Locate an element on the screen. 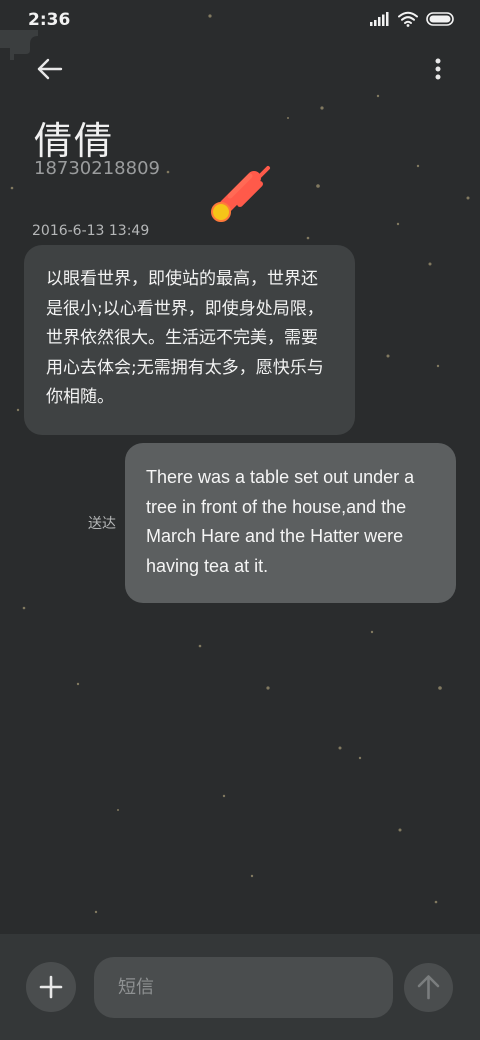 This screenshot has height=1040, width=480. status-time: 2:36 is located at coordinates (49, 20).